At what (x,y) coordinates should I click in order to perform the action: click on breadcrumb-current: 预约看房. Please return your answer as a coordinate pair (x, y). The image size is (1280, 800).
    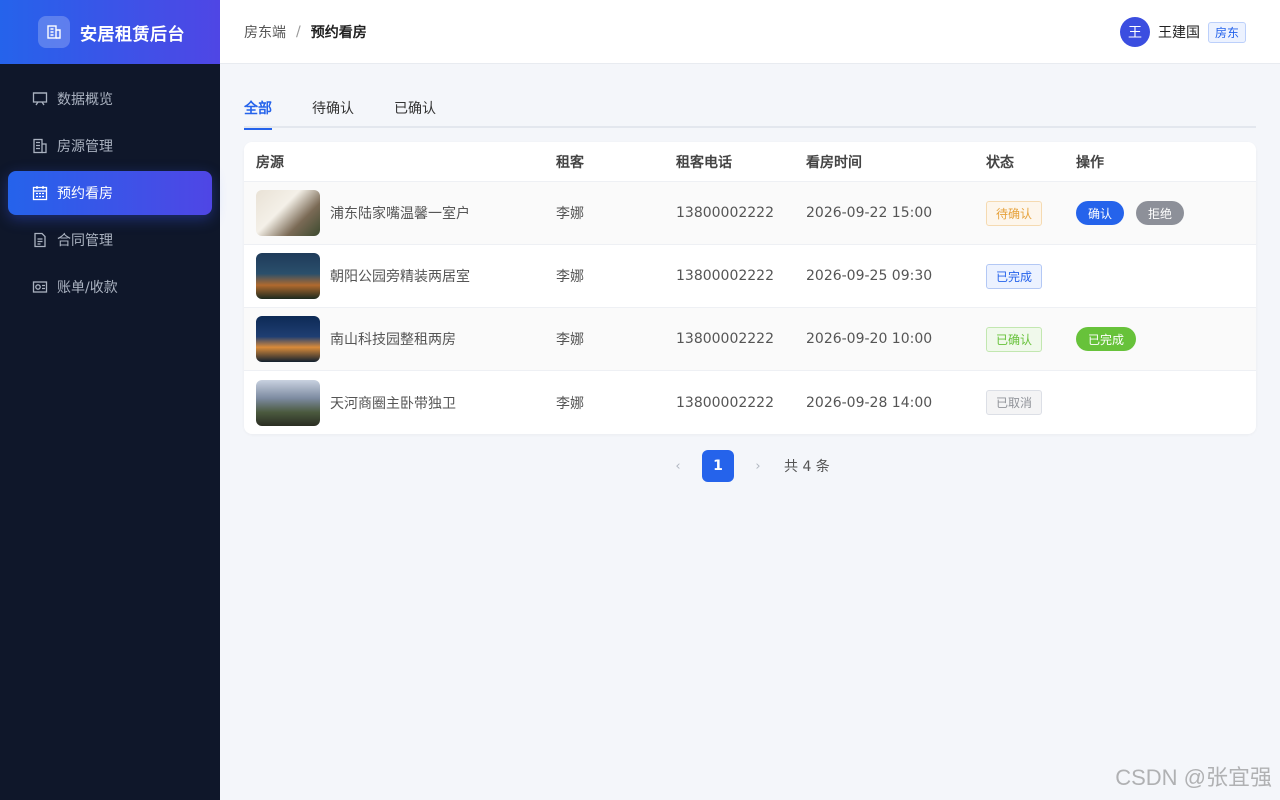
    Looking at the image, I should click on (338, 32).